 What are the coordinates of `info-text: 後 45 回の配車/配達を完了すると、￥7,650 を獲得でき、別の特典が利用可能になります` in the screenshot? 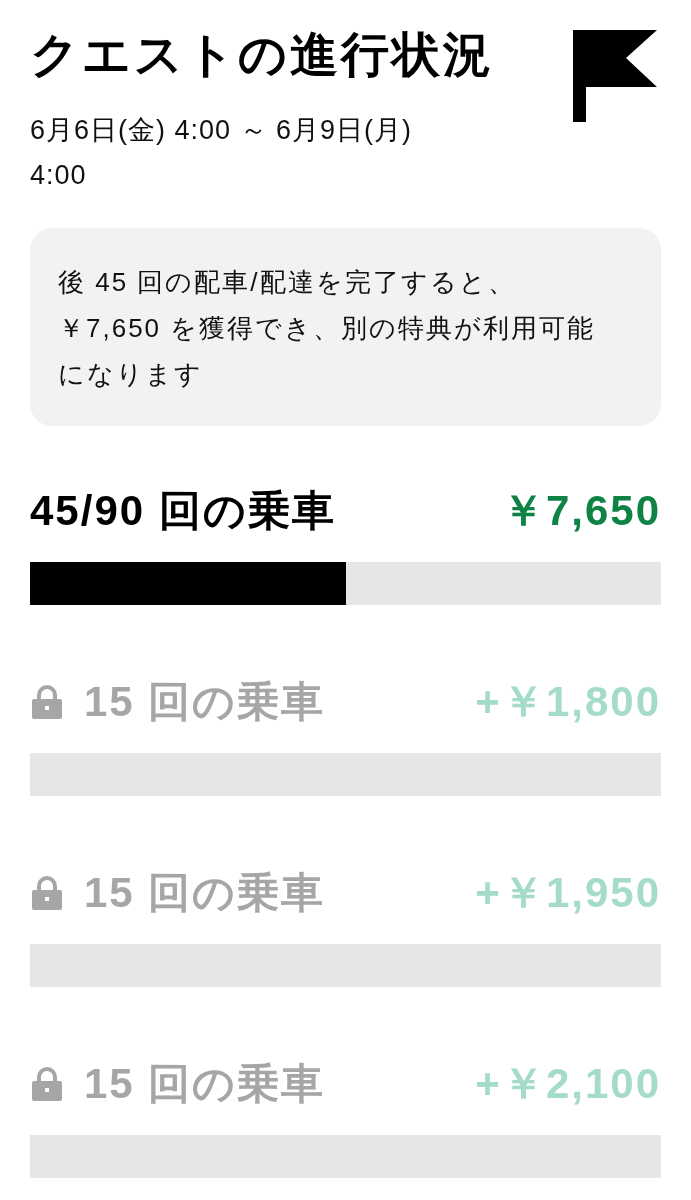 It's located at (327, 328).